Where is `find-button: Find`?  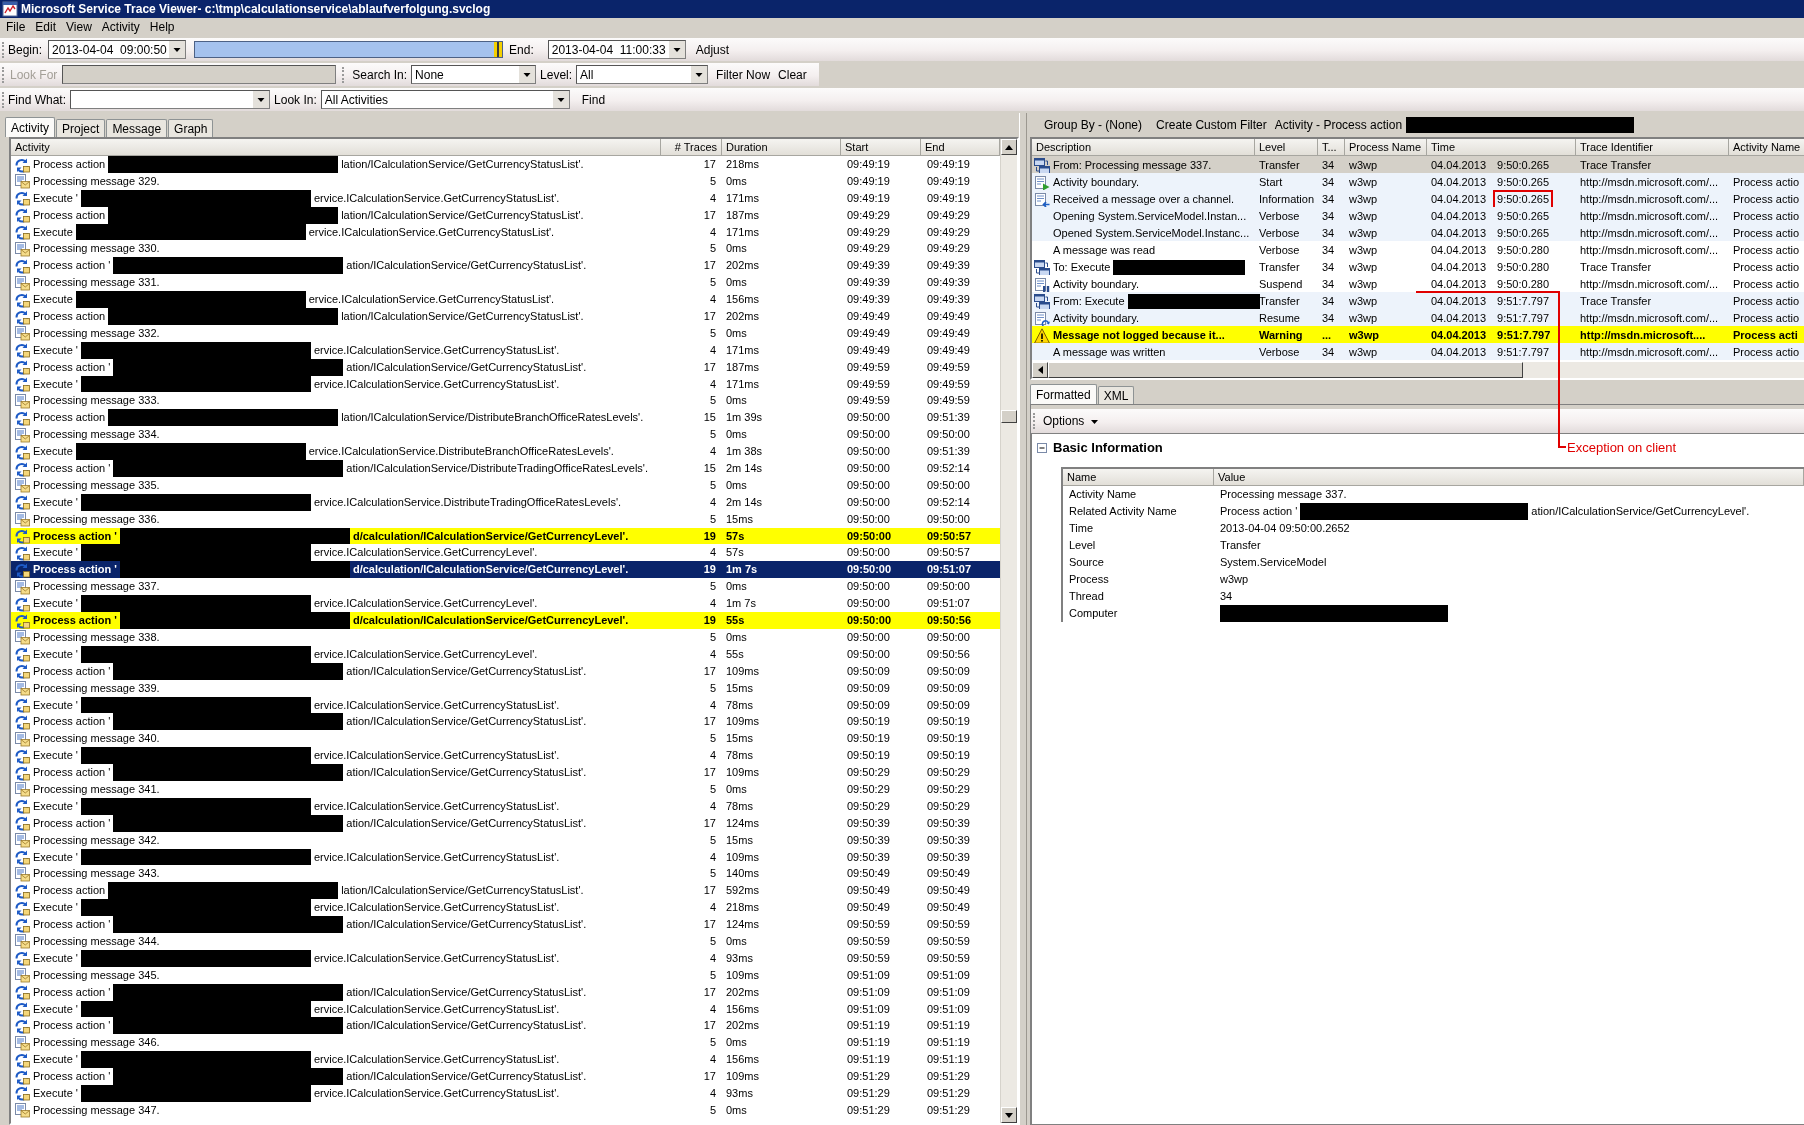
find-button: Find is located at coordinates (593, 99).